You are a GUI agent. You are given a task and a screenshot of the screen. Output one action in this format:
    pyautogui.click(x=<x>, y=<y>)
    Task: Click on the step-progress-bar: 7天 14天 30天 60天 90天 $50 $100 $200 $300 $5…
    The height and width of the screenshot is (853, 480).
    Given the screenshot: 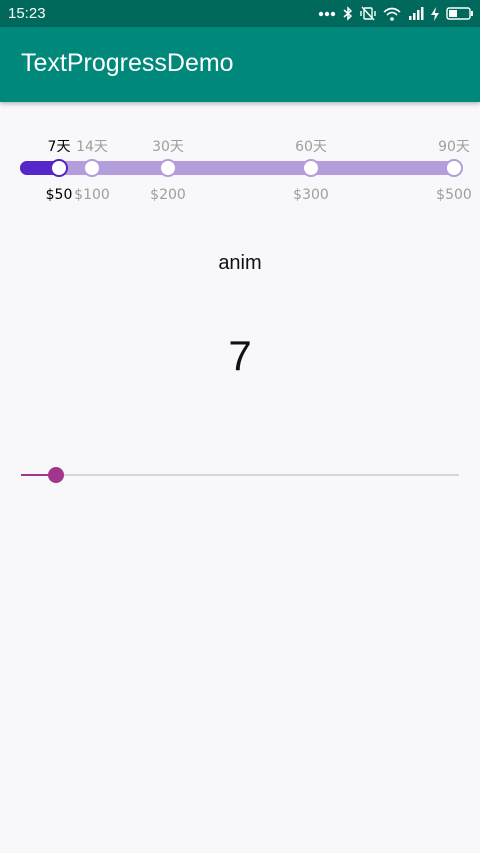 What is the action you would take?
    pyautogui.click(x=240, y=170)
    